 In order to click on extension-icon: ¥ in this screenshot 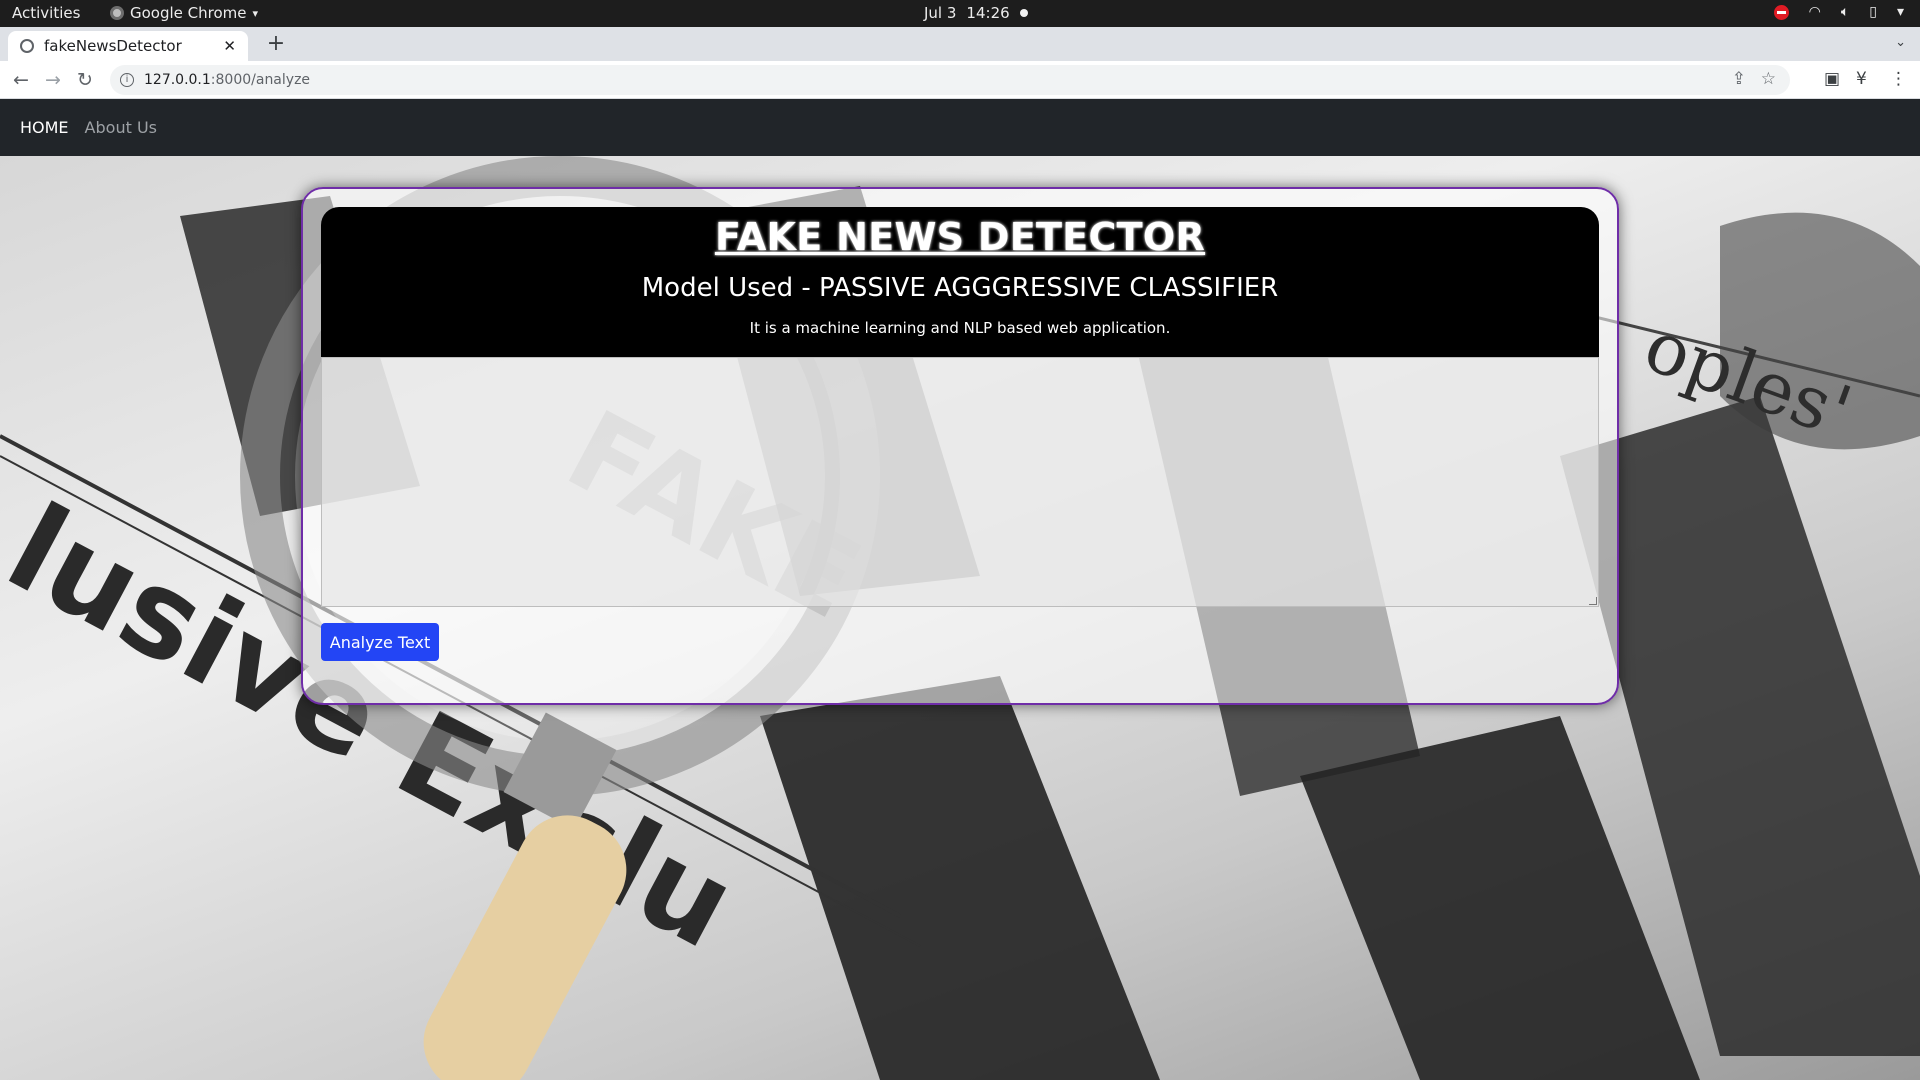, I will do `click(1861, 79)`.